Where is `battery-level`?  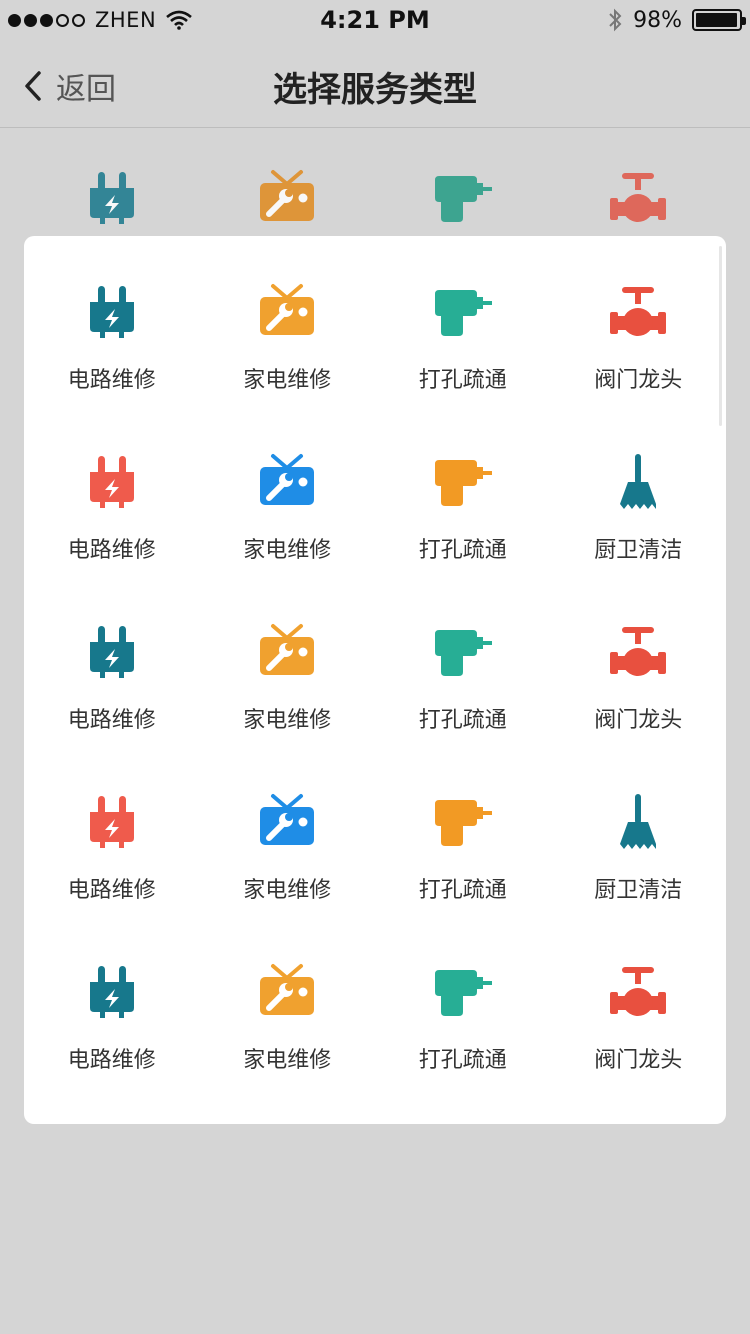
battery-level is located at coordinates (717, 20).